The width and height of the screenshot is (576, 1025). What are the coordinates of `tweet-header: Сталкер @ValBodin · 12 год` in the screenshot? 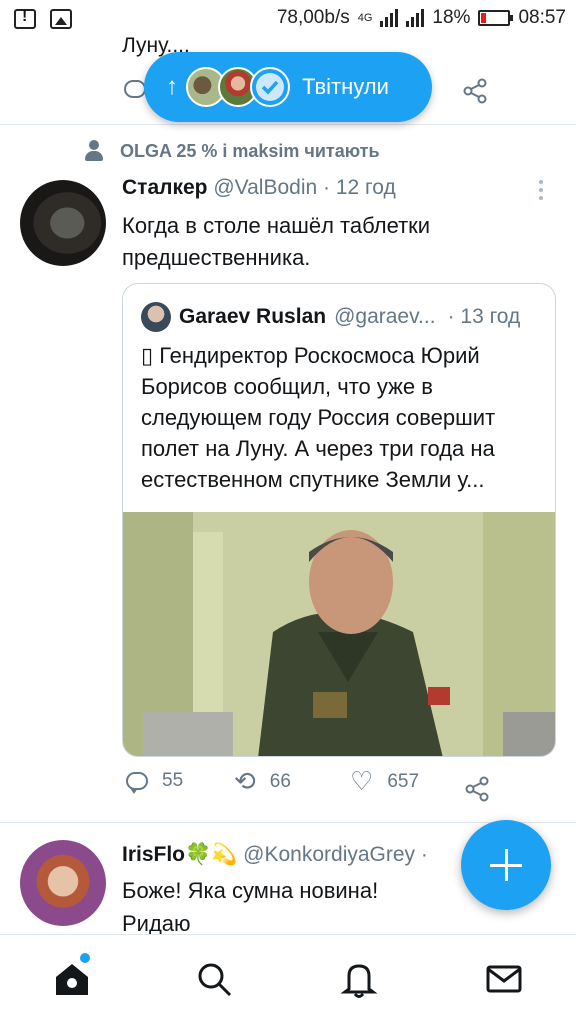 It's located at (259, 188).